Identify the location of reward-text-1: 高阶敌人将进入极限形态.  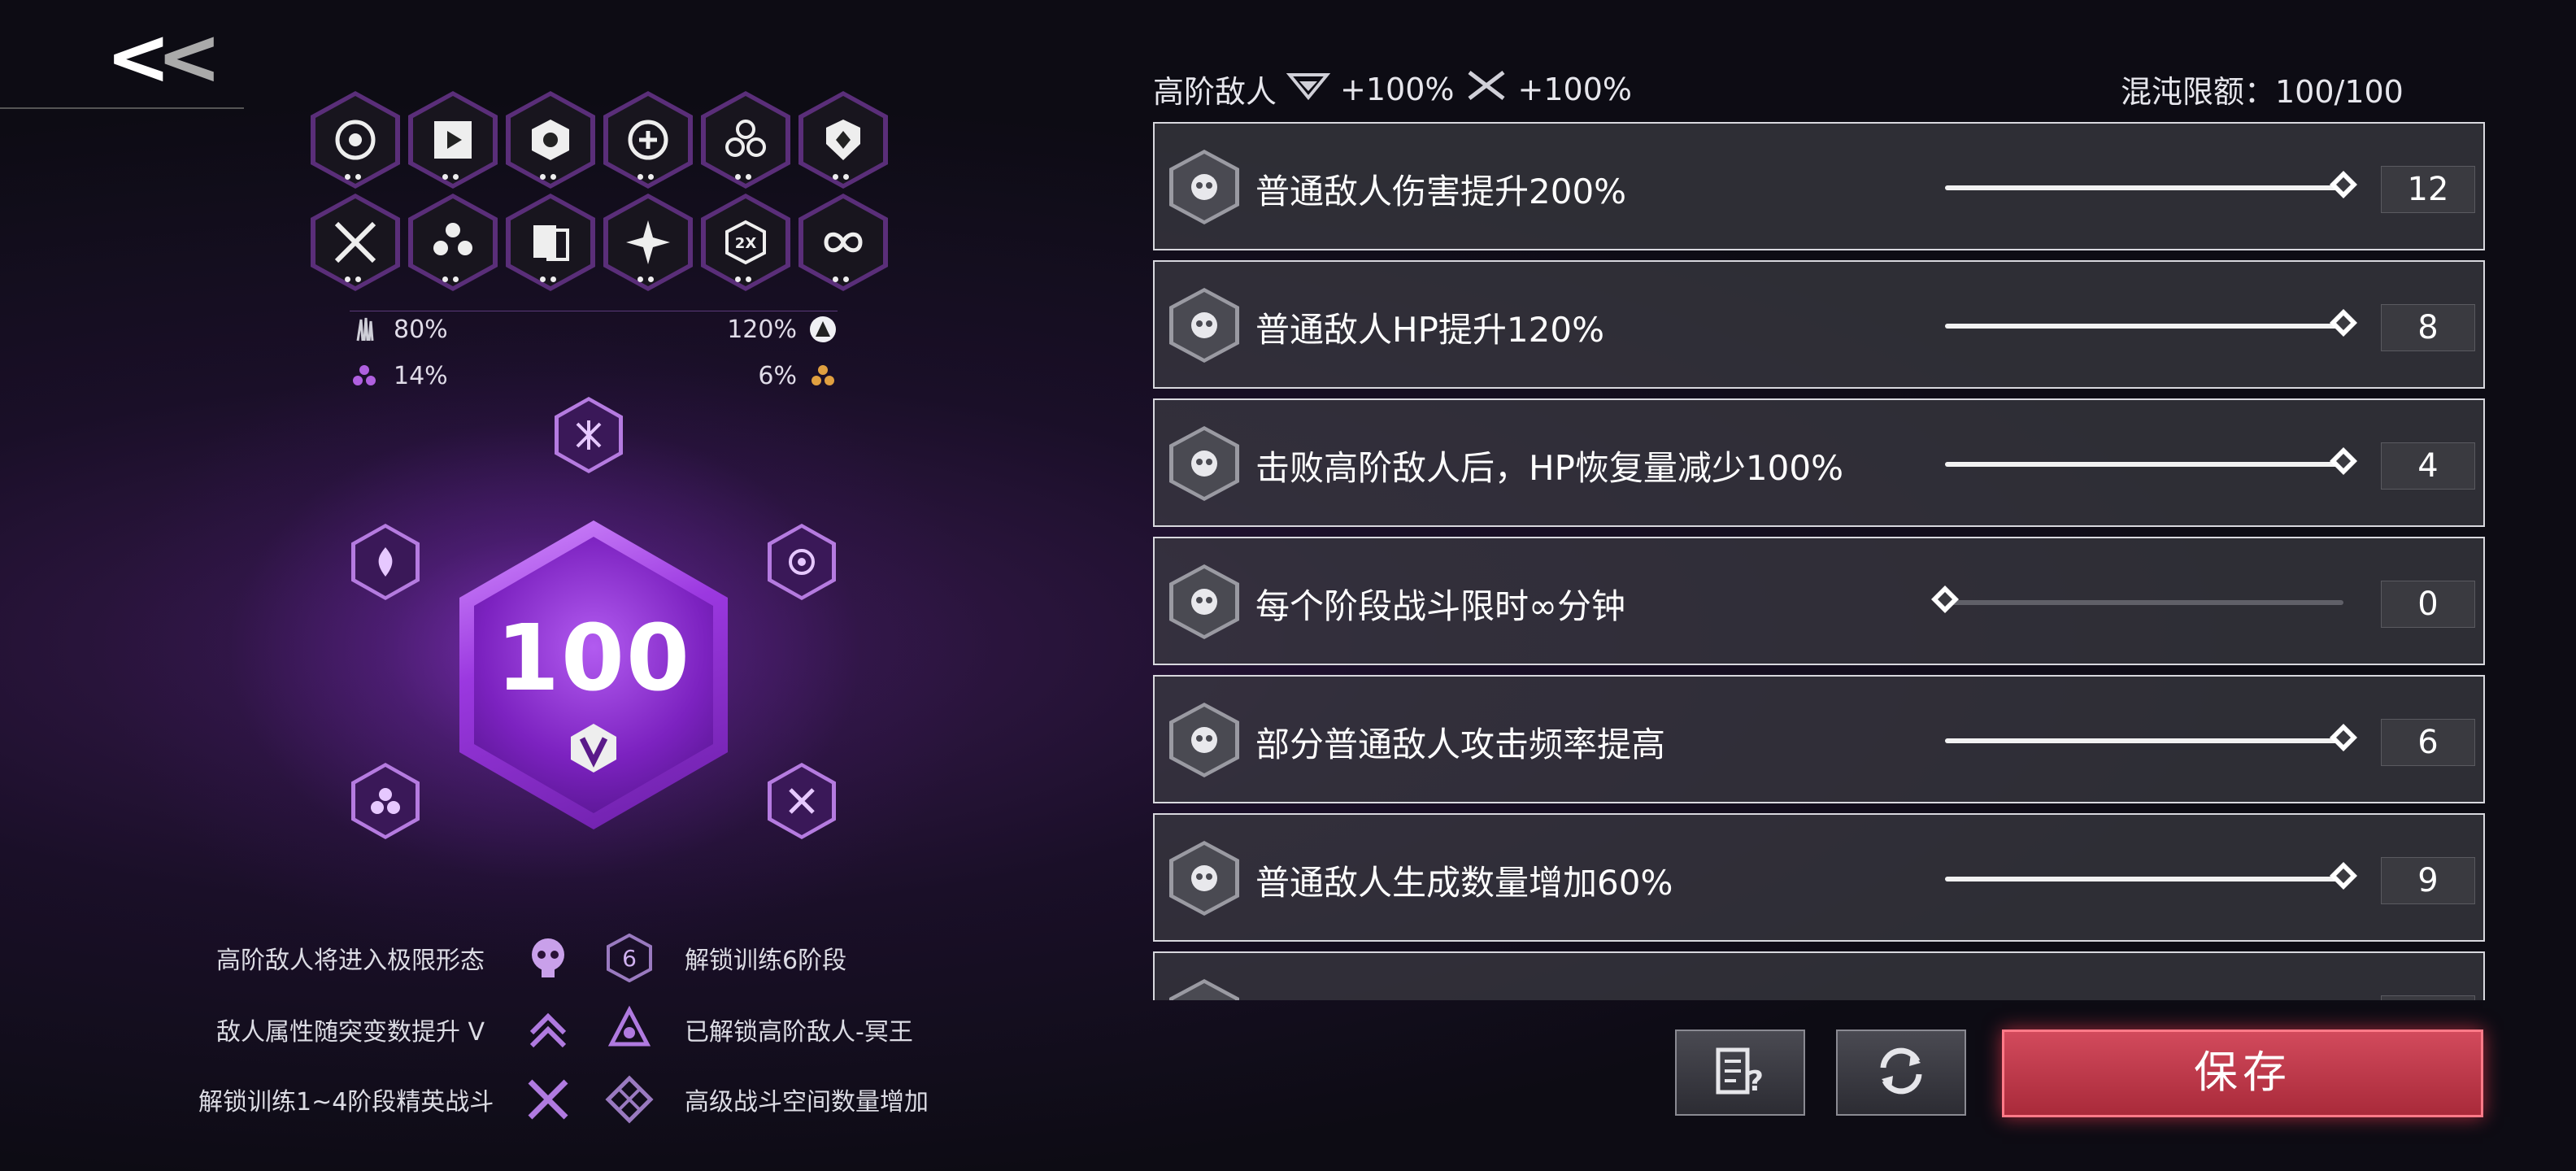
(350, 961).